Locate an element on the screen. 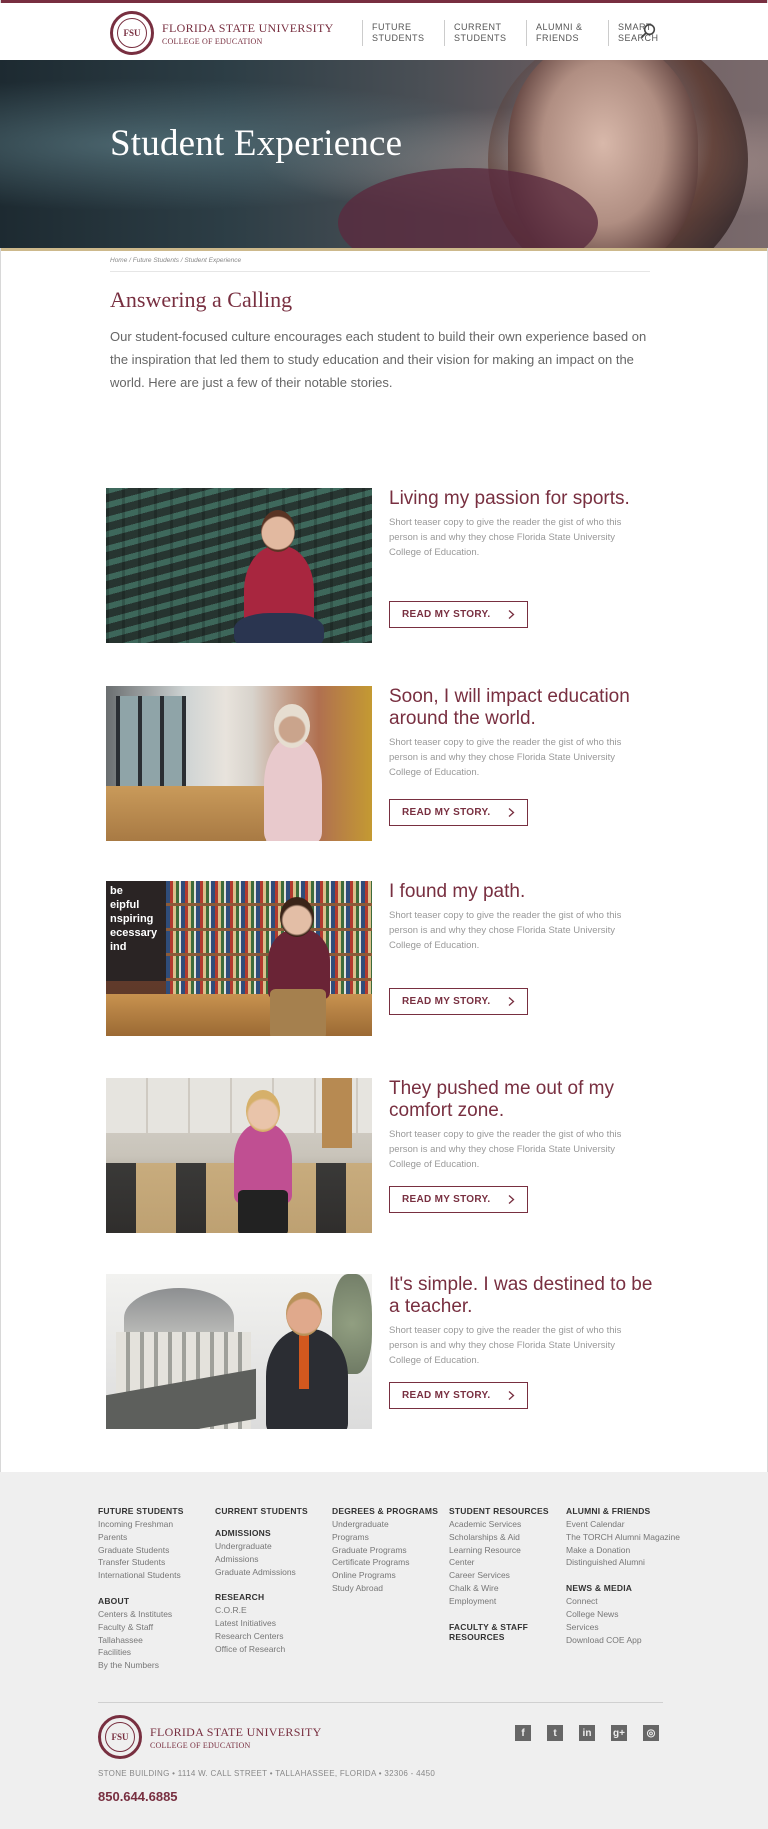 Image resolution: width=768 pixels, height=1829 pixels. footer-divider is located at coordinates (380, 1702).